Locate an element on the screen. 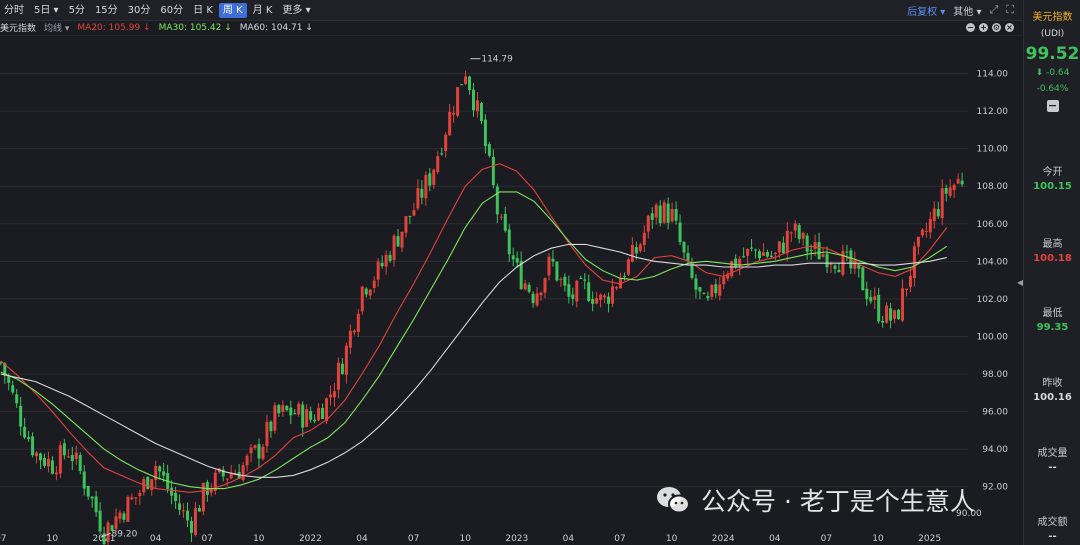  low-annotation: 89.20 is located at coordinates (125, 534).